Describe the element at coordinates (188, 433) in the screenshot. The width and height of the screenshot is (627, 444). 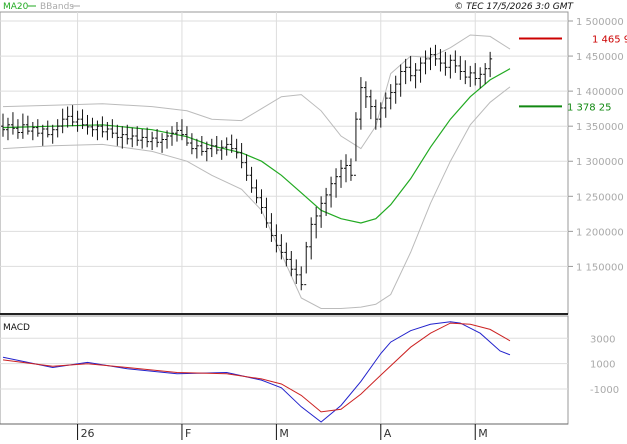
I see `x-tick-label: F` at that location.